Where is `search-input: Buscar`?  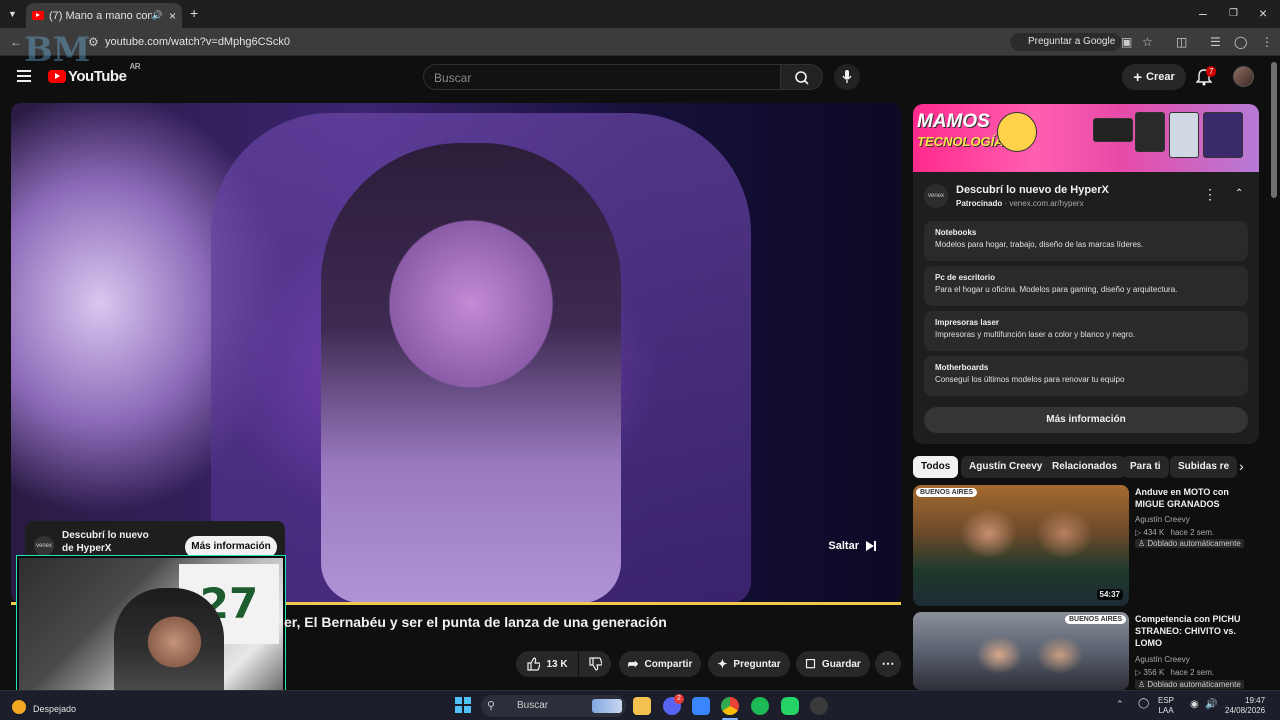
search-input: Buscar is located at coordinates (602, 77).